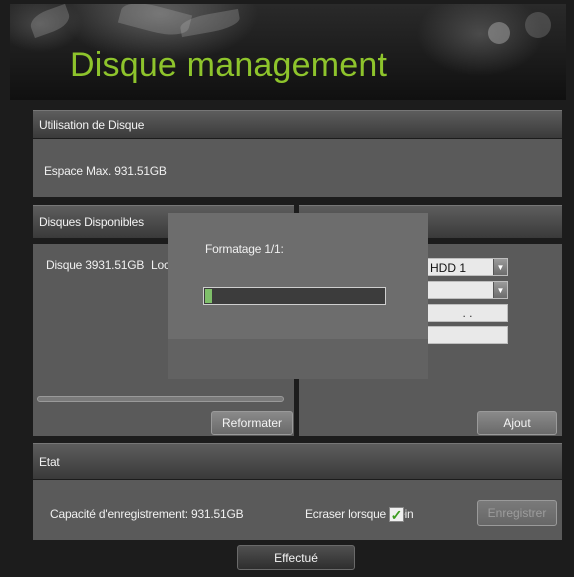 The height and width of the screenshot is (577, 574). I want to click on format-progress-bar, so click(294, 296).